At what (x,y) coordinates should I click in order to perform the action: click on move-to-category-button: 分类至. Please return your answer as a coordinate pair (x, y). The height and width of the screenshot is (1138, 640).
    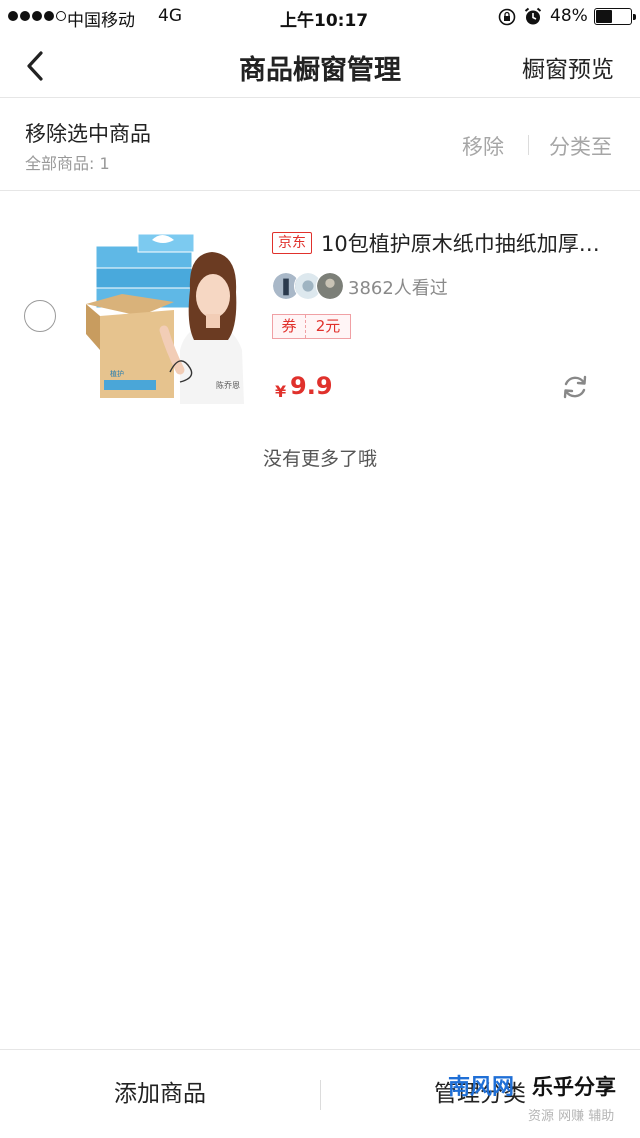
    Looking at the image, I should click on (580, 146).